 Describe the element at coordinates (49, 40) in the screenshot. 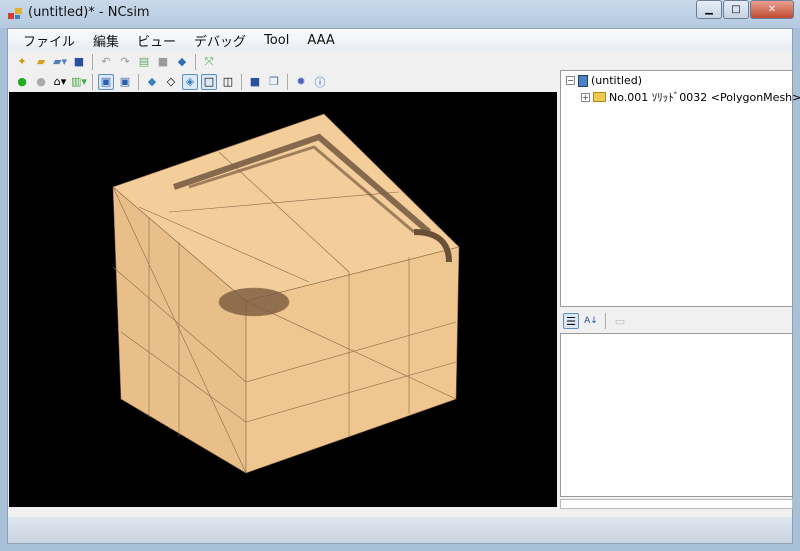

I see `menu-file: ファイル` at that location.